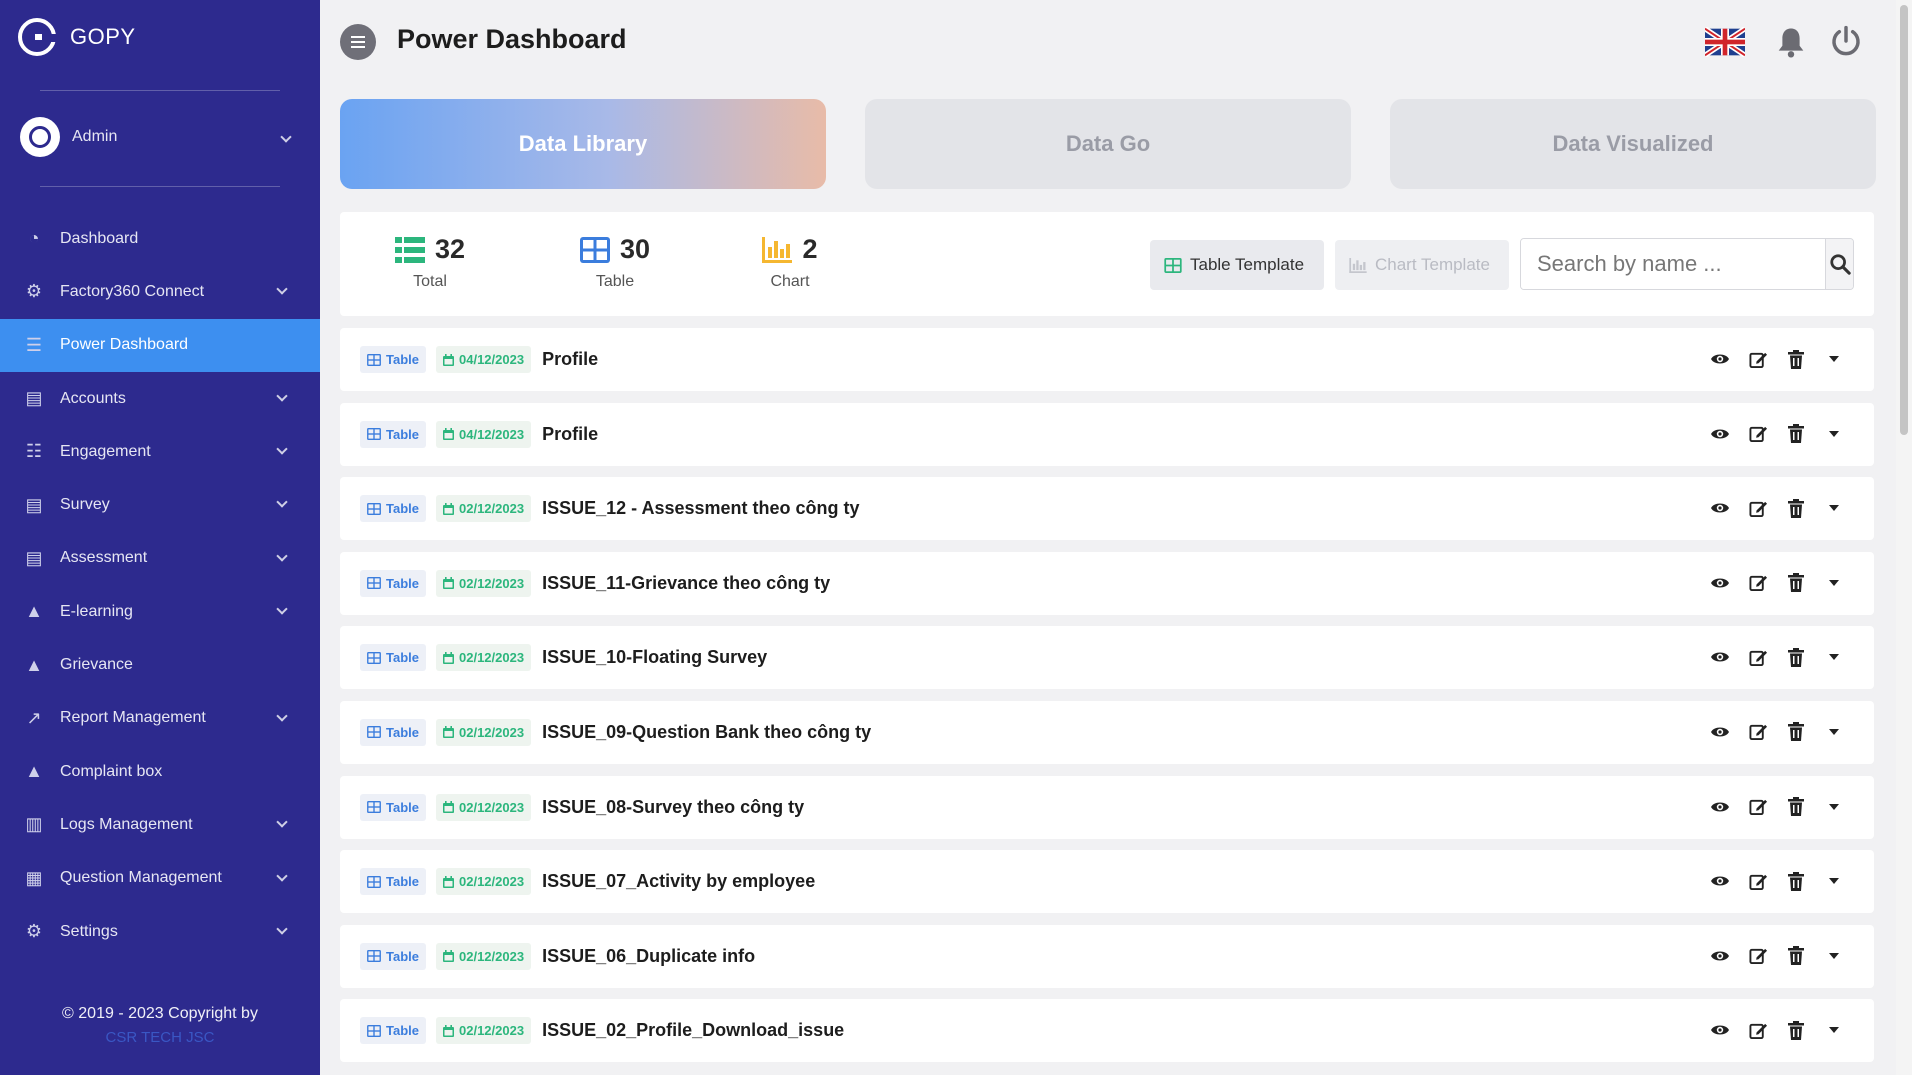  What do you see at coordinates (700, 508) in the screenshot?
I see `item-title: ISSUE_12 - Assessment theo công ty` at bounding box center [700, 508].